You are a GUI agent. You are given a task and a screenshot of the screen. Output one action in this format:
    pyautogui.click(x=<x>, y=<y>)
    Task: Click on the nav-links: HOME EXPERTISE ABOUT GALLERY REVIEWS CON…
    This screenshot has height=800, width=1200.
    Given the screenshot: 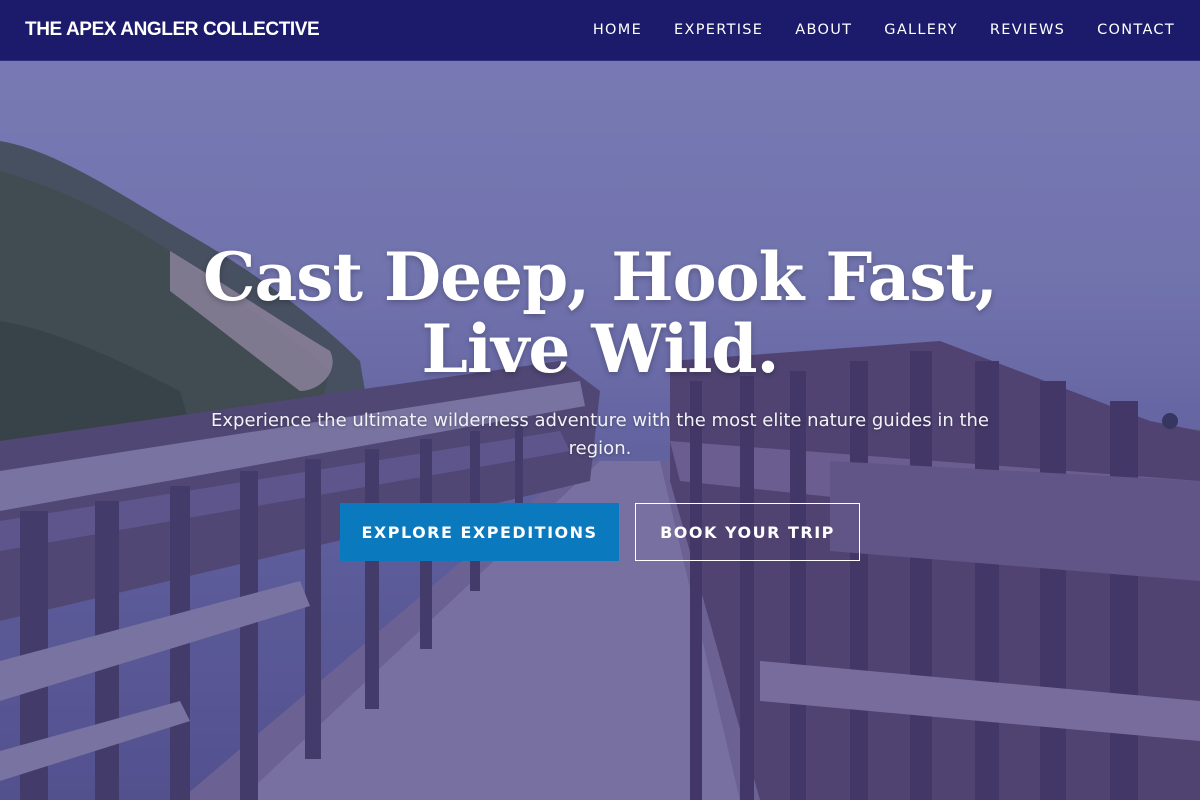 What is the action you would take?
    pyautogui.click(x=868, y=30)
    